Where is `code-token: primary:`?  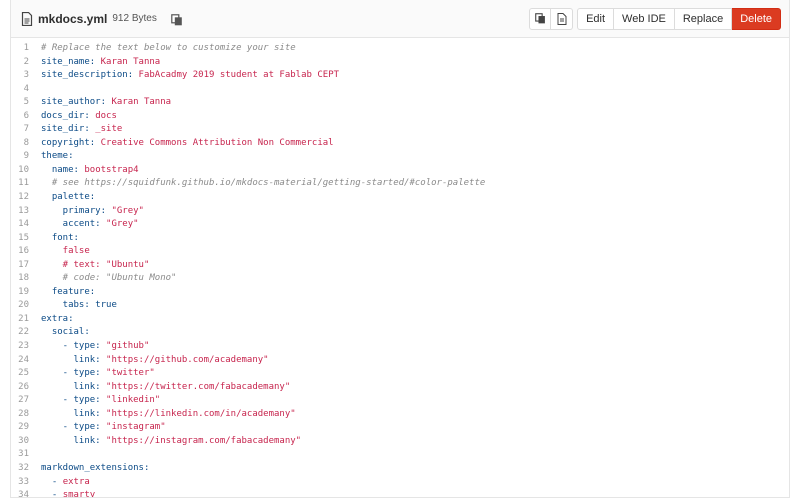 code-token: primary: is located at coordinates (76, 210).